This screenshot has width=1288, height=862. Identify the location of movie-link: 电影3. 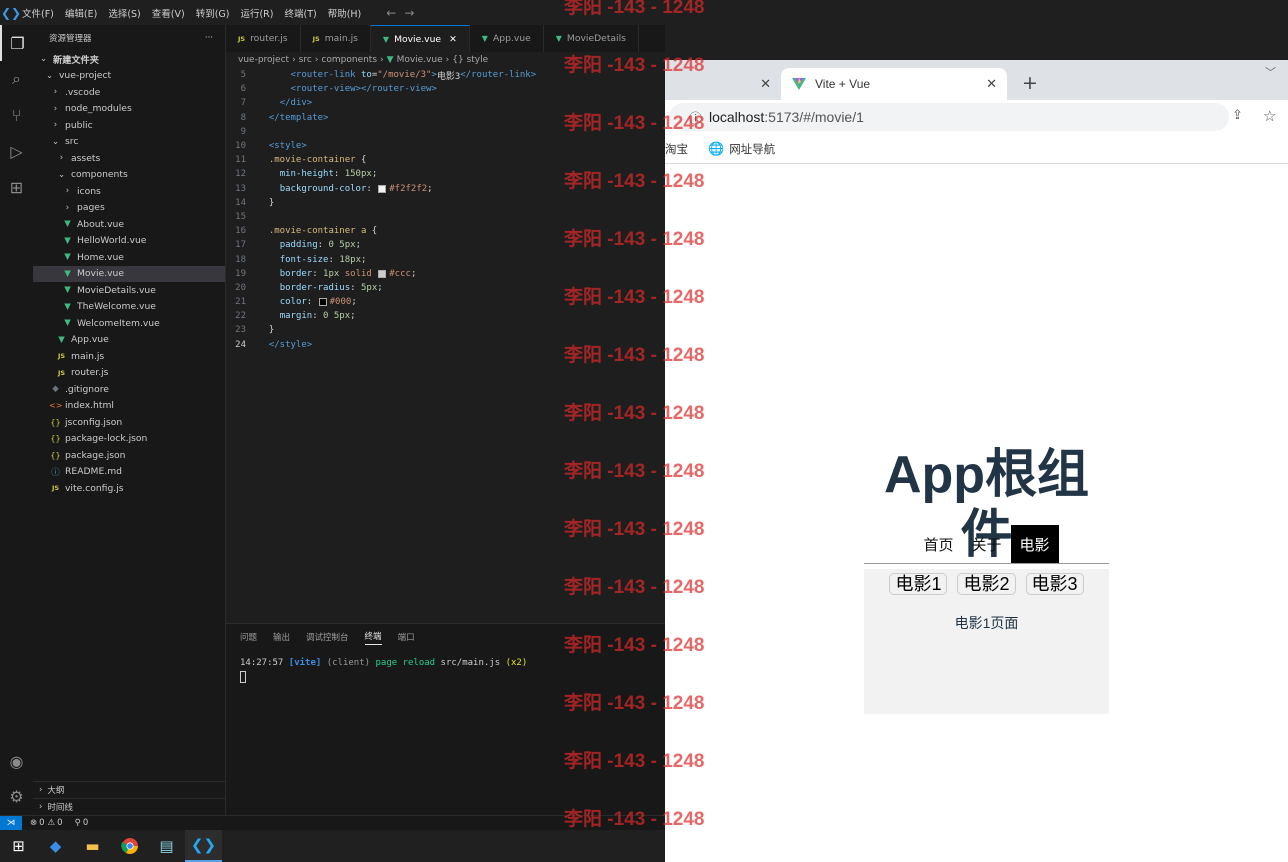
(1054, 584).